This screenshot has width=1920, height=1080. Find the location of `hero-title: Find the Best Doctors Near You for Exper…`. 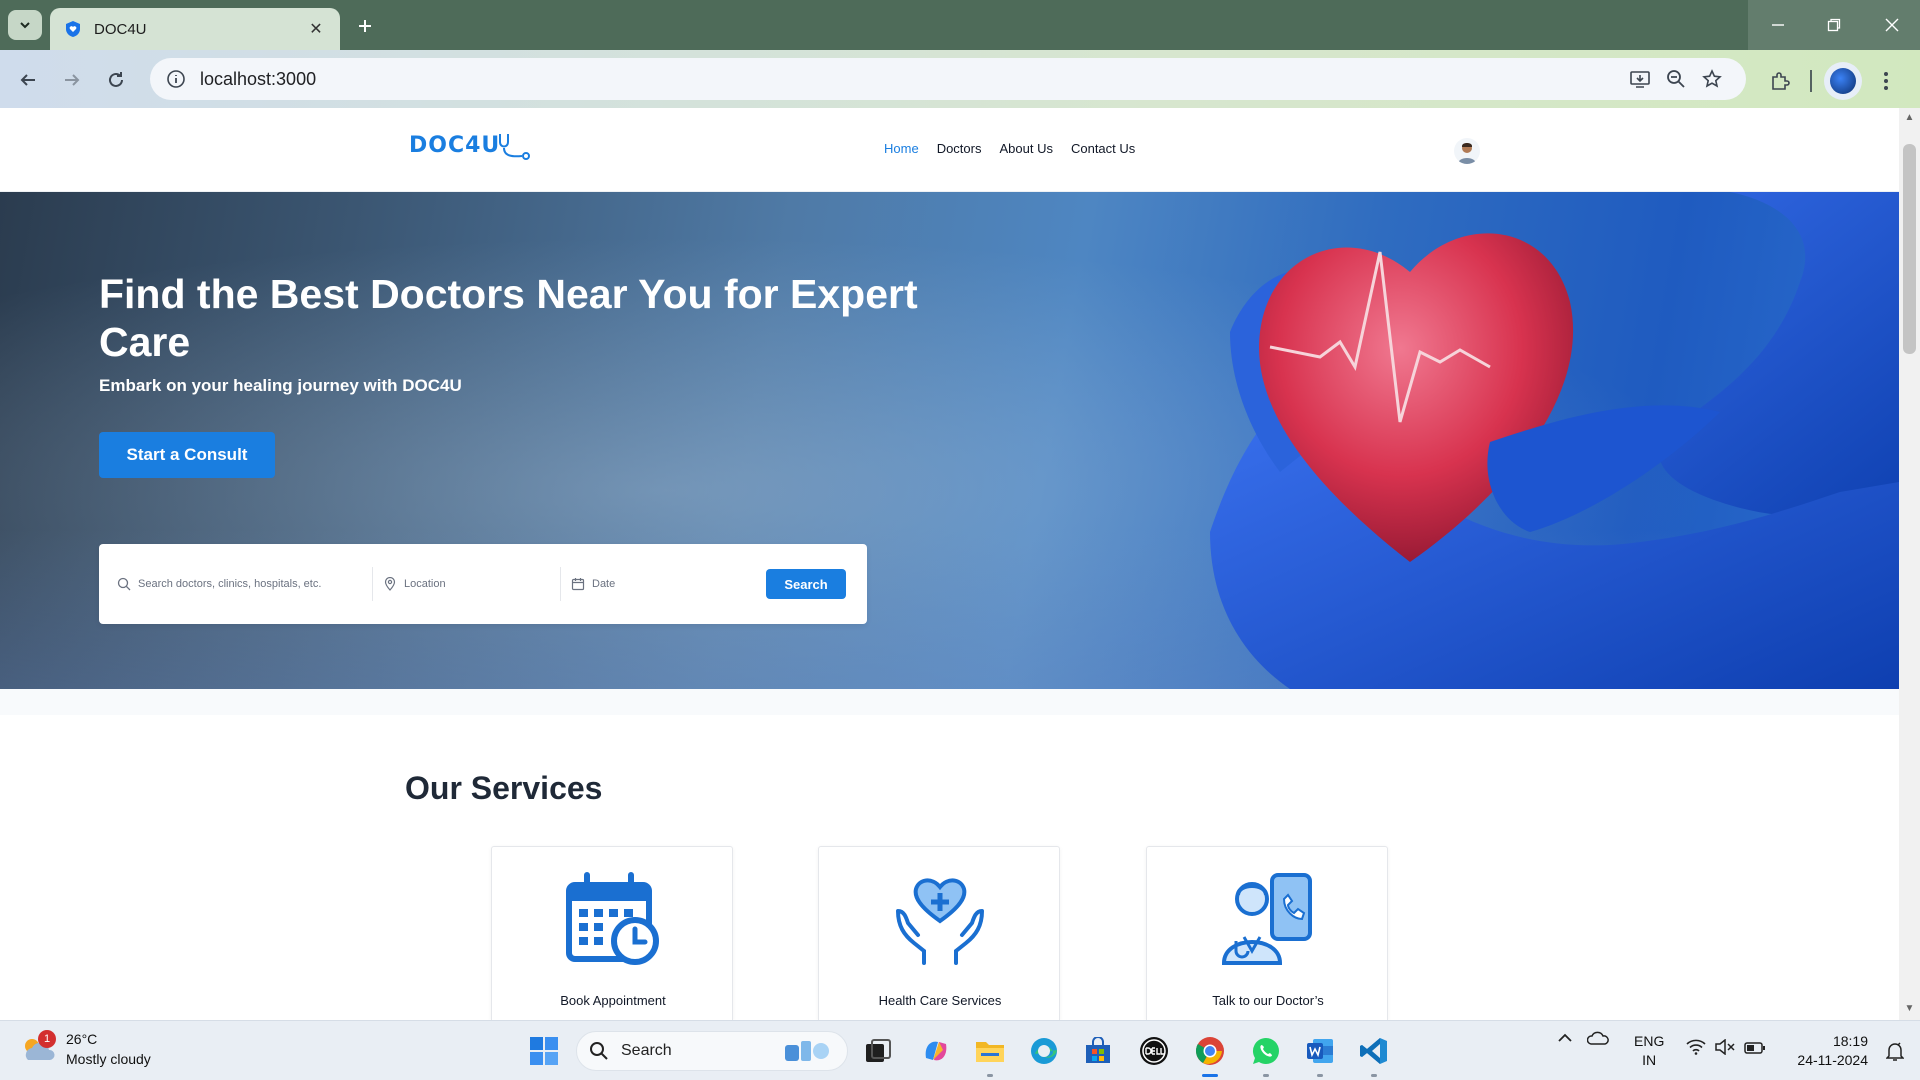

hero-title: Find the Best Doctors Near You for Exper… is located at coordinates (508, 318).